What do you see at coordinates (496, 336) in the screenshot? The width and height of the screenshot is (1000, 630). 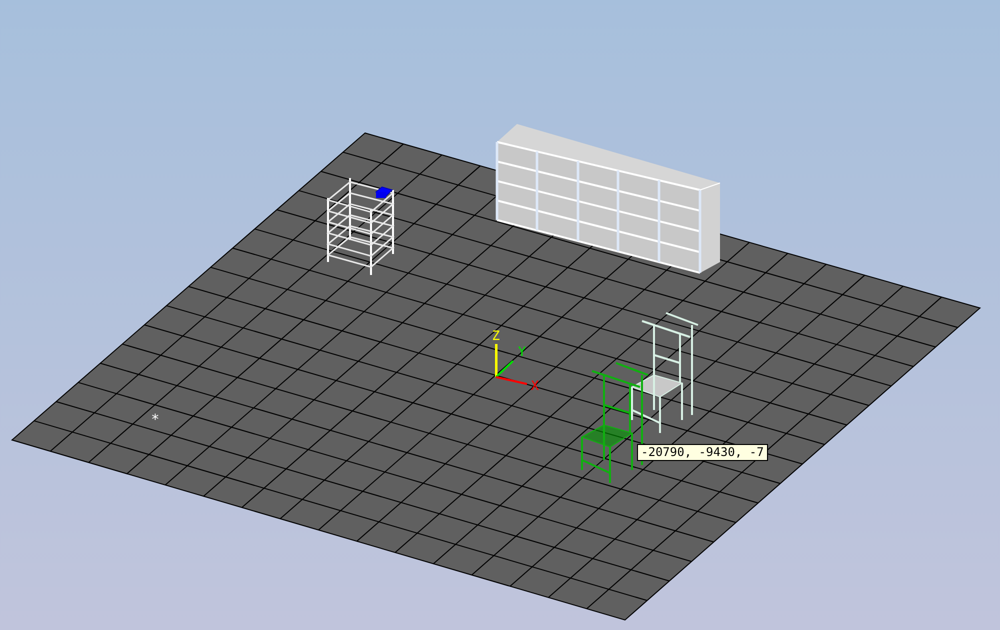 I see `axis-label: Z` at bounding box center [496, 336].